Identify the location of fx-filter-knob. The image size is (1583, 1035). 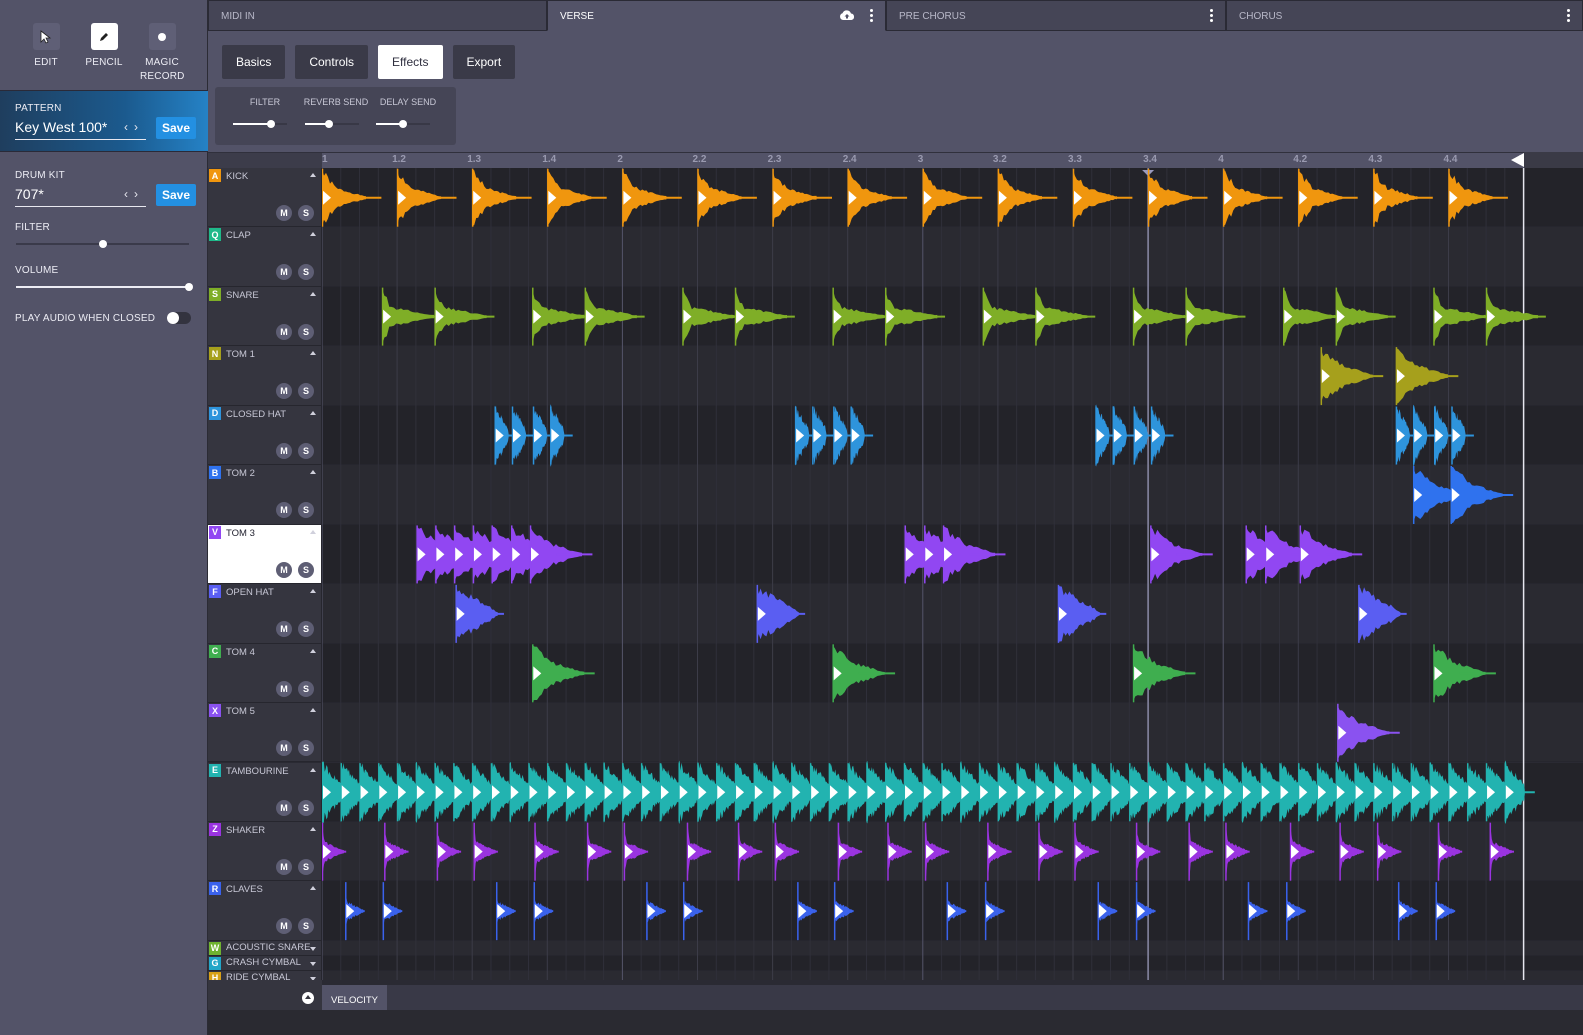
(270, 124).